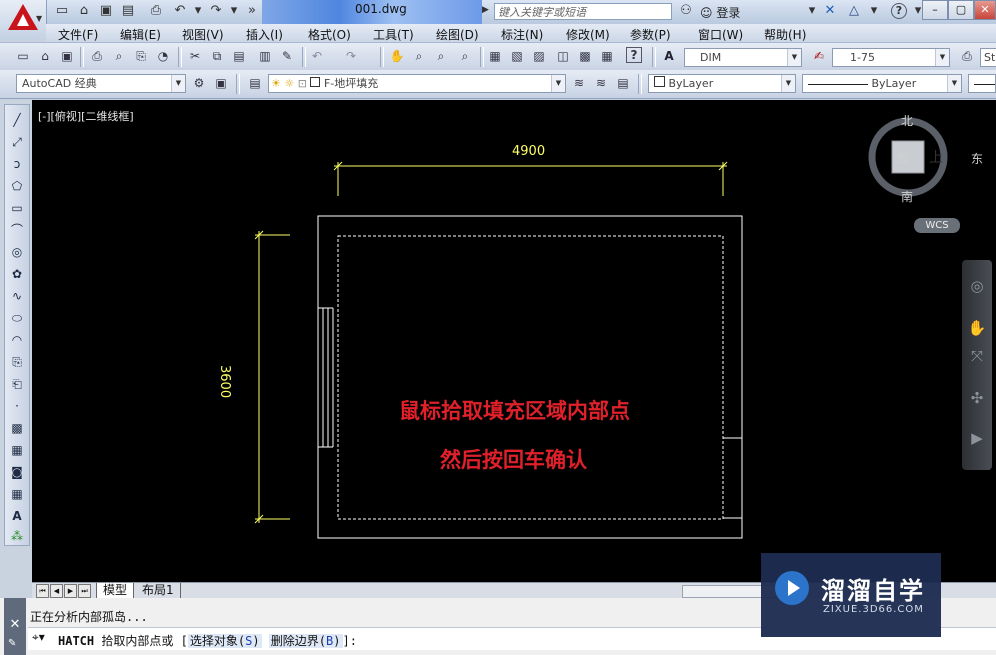  What do you see at coordinates (119, 56) in the screenshot?
I see `plot-preview-icon: ⌕` at bounding box center [119, 56].